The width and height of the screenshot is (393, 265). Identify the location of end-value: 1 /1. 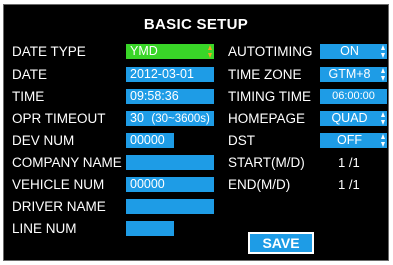
(349, 184).